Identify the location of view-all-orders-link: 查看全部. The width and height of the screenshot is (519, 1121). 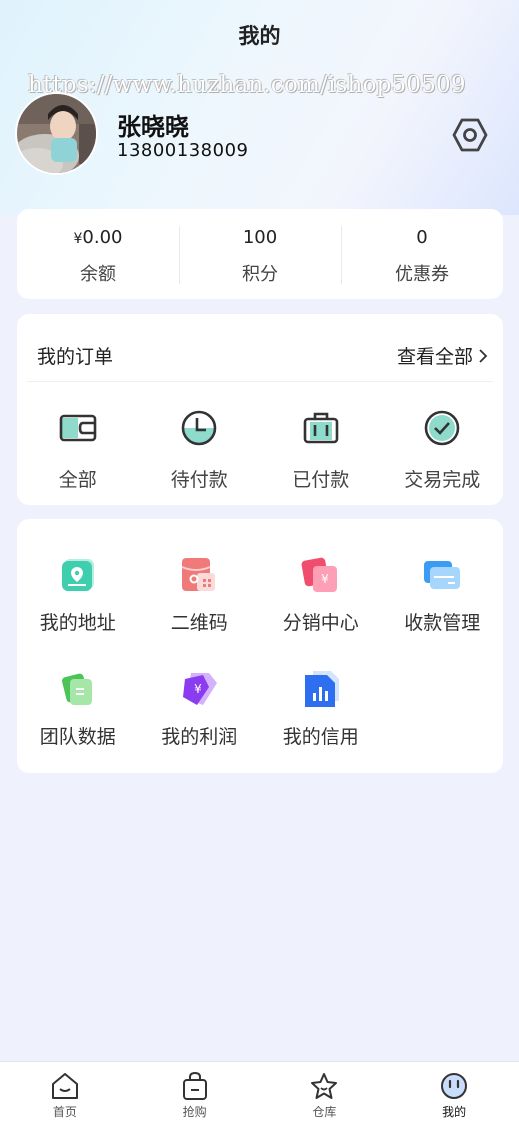
(443, 355).